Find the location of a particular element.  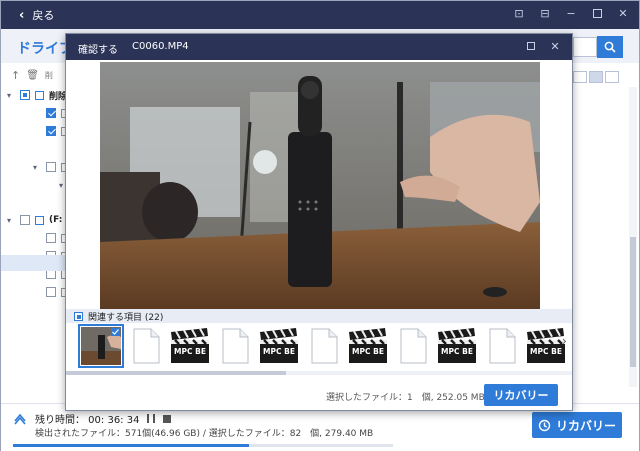

playback-progress-bar is located at coordinates (319, 373).